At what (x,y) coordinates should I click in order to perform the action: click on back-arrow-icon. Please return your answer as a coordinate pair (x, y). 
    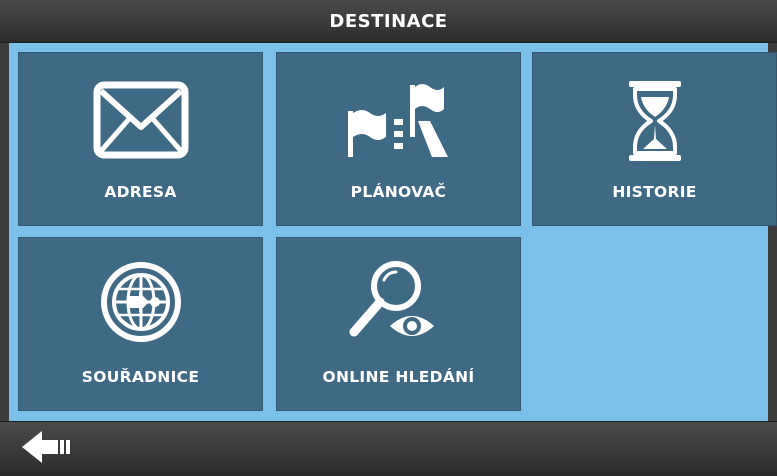
    Looking at the image, I should click on (46, 447).